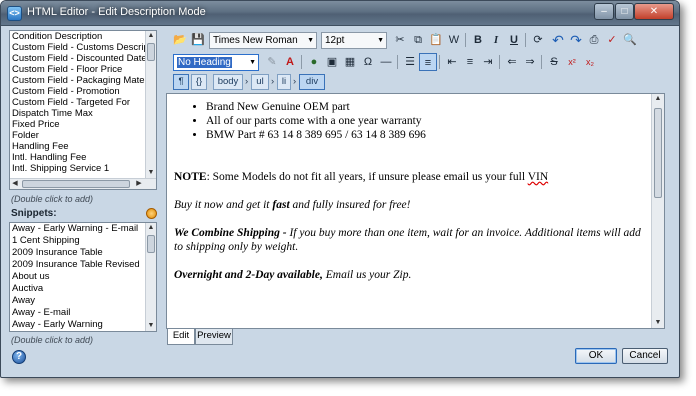  What do you see at coordinates (272, 62) in the screenshot?
I see `highlight-icon: ✎` at bounding box center [272, 62].